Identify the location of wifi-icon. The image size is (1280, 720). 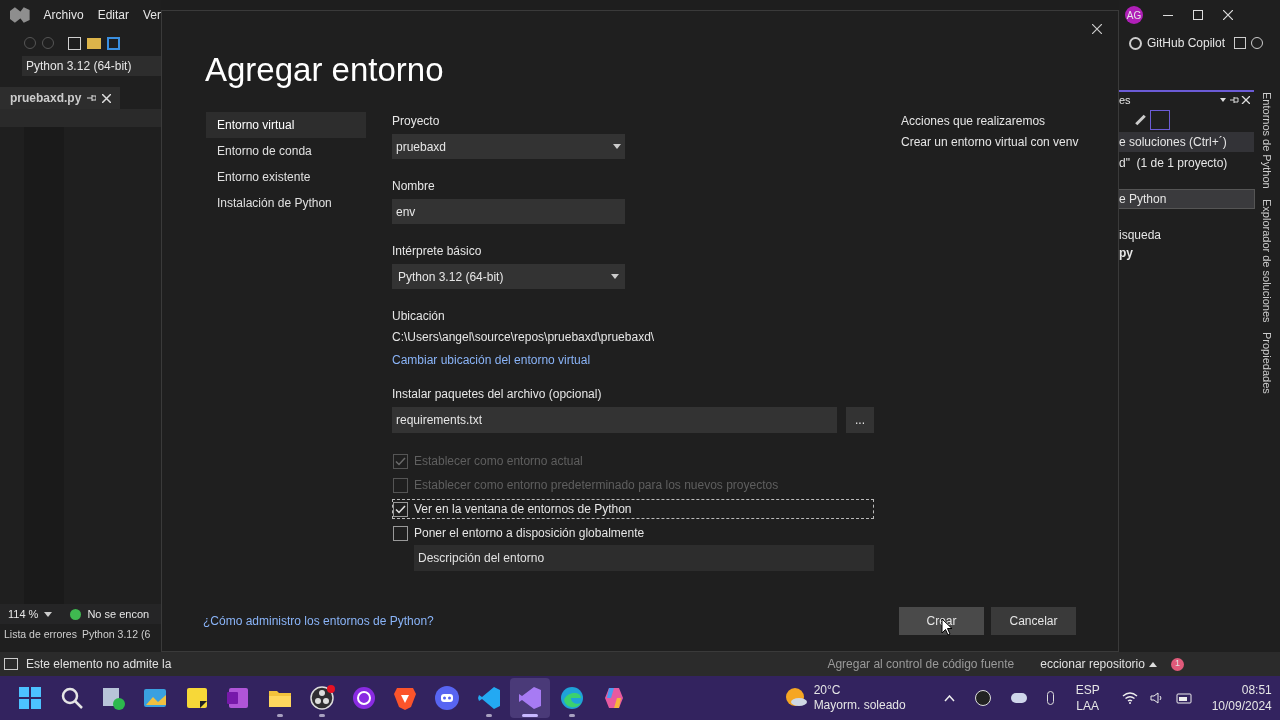
(1129, 698).